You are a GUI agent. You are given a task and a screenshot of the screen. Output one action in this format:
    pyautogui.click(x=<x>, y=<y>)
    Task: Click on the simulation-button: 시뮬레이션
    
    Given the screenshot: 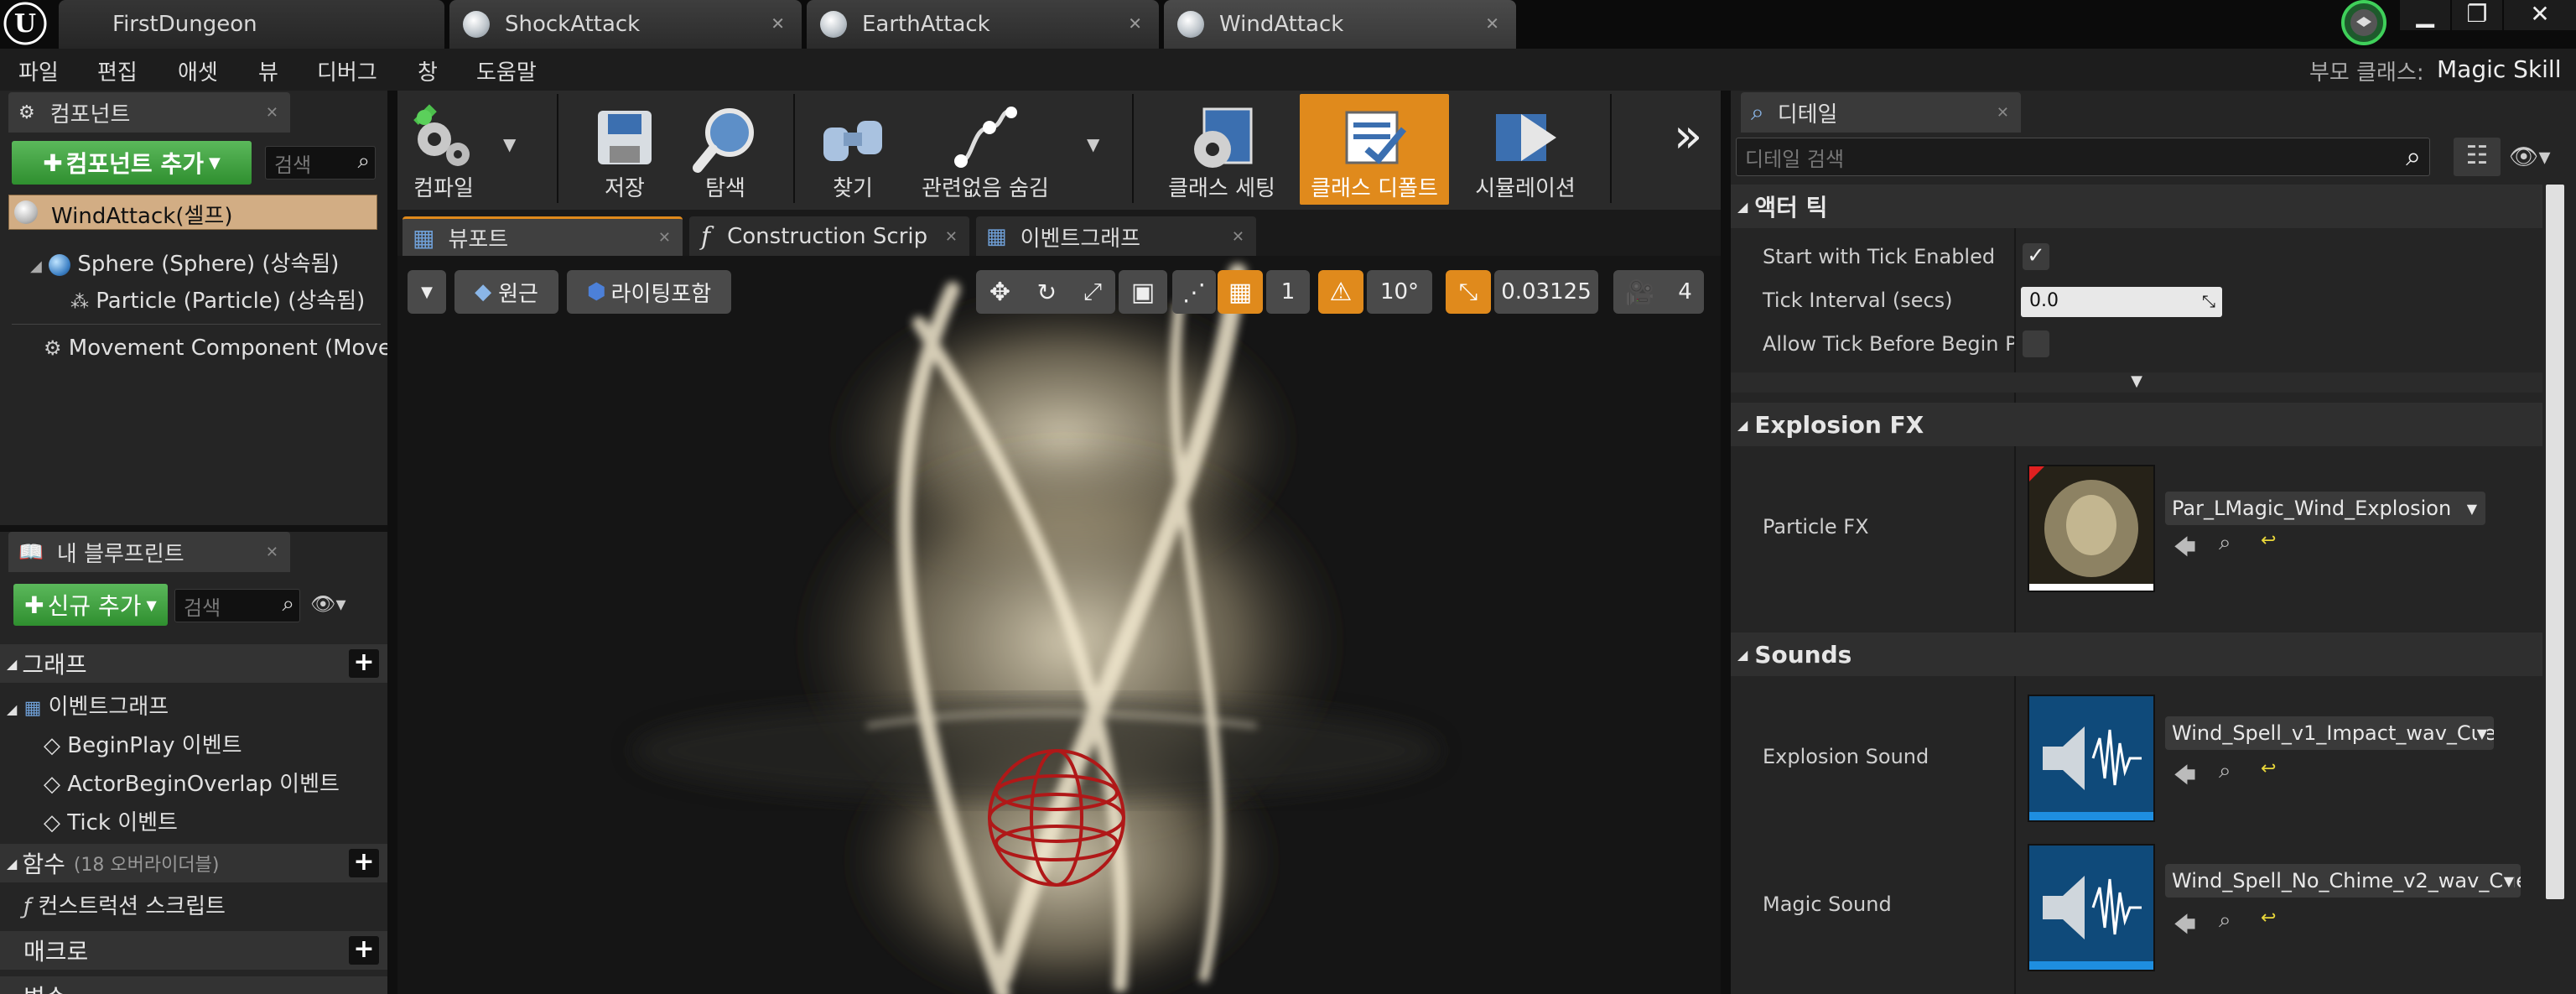 What is the action you would take?
    pyautogui.click(x=1525, y=149)
    